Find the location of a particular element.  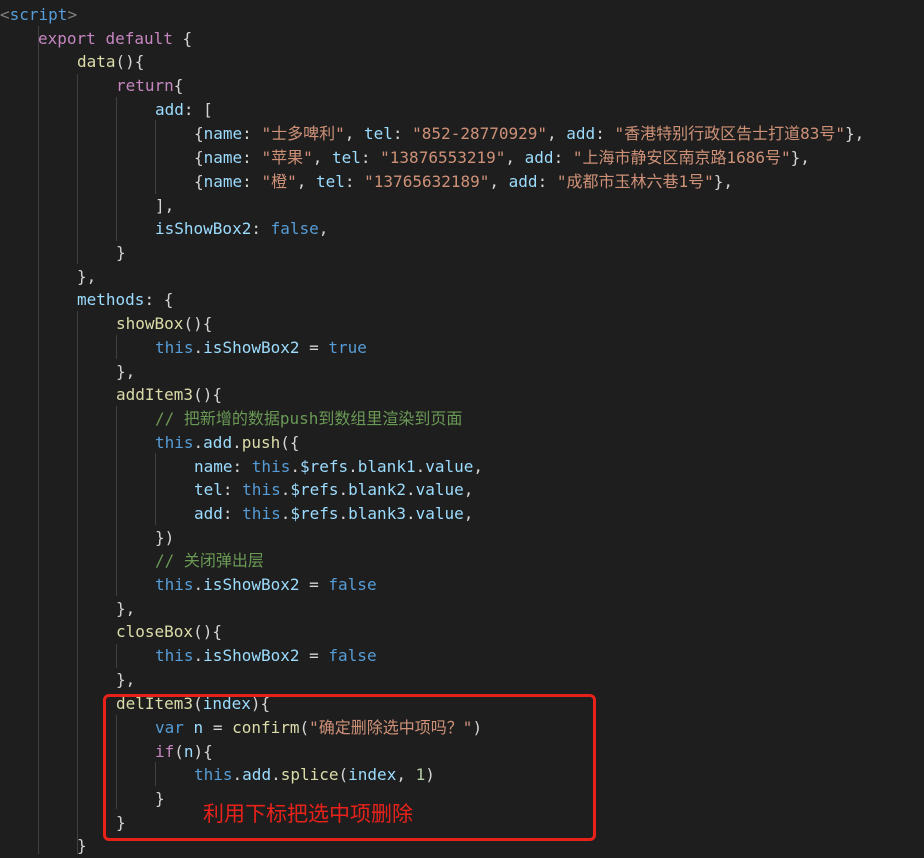

string: "13765632189" is located at coordinates (427, 181).